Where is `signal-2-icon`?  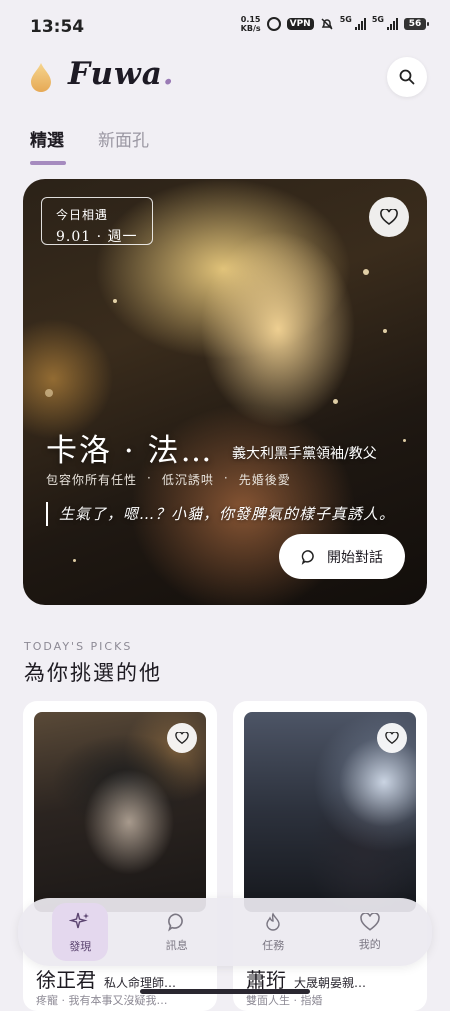
signal-2-icon is located at coordinates (392, 24).